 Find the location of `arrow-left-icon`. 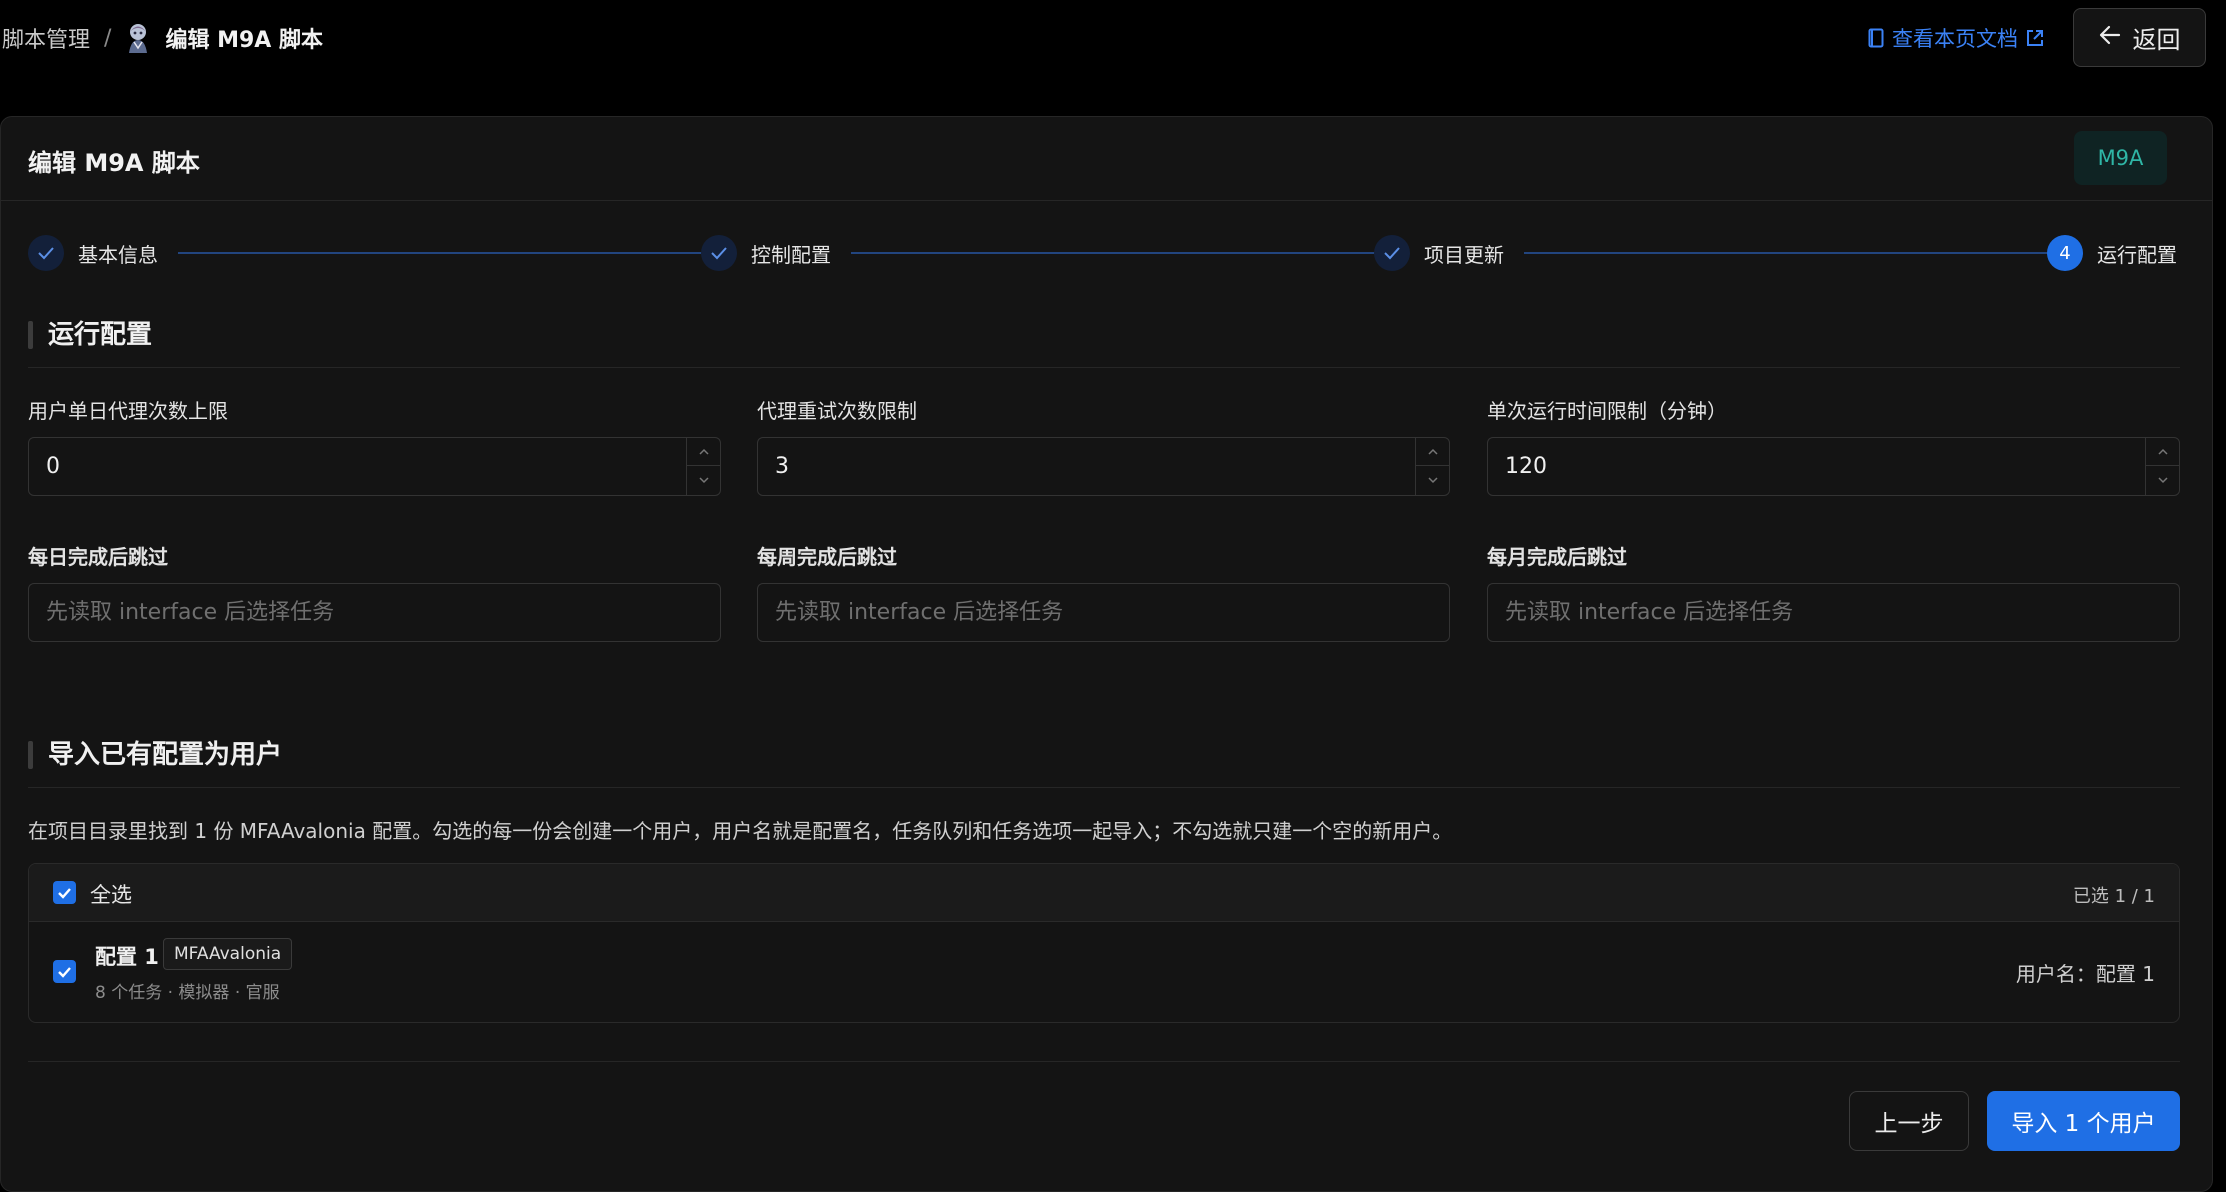

arrow-left-icon is located at coordinates (2116, 38).